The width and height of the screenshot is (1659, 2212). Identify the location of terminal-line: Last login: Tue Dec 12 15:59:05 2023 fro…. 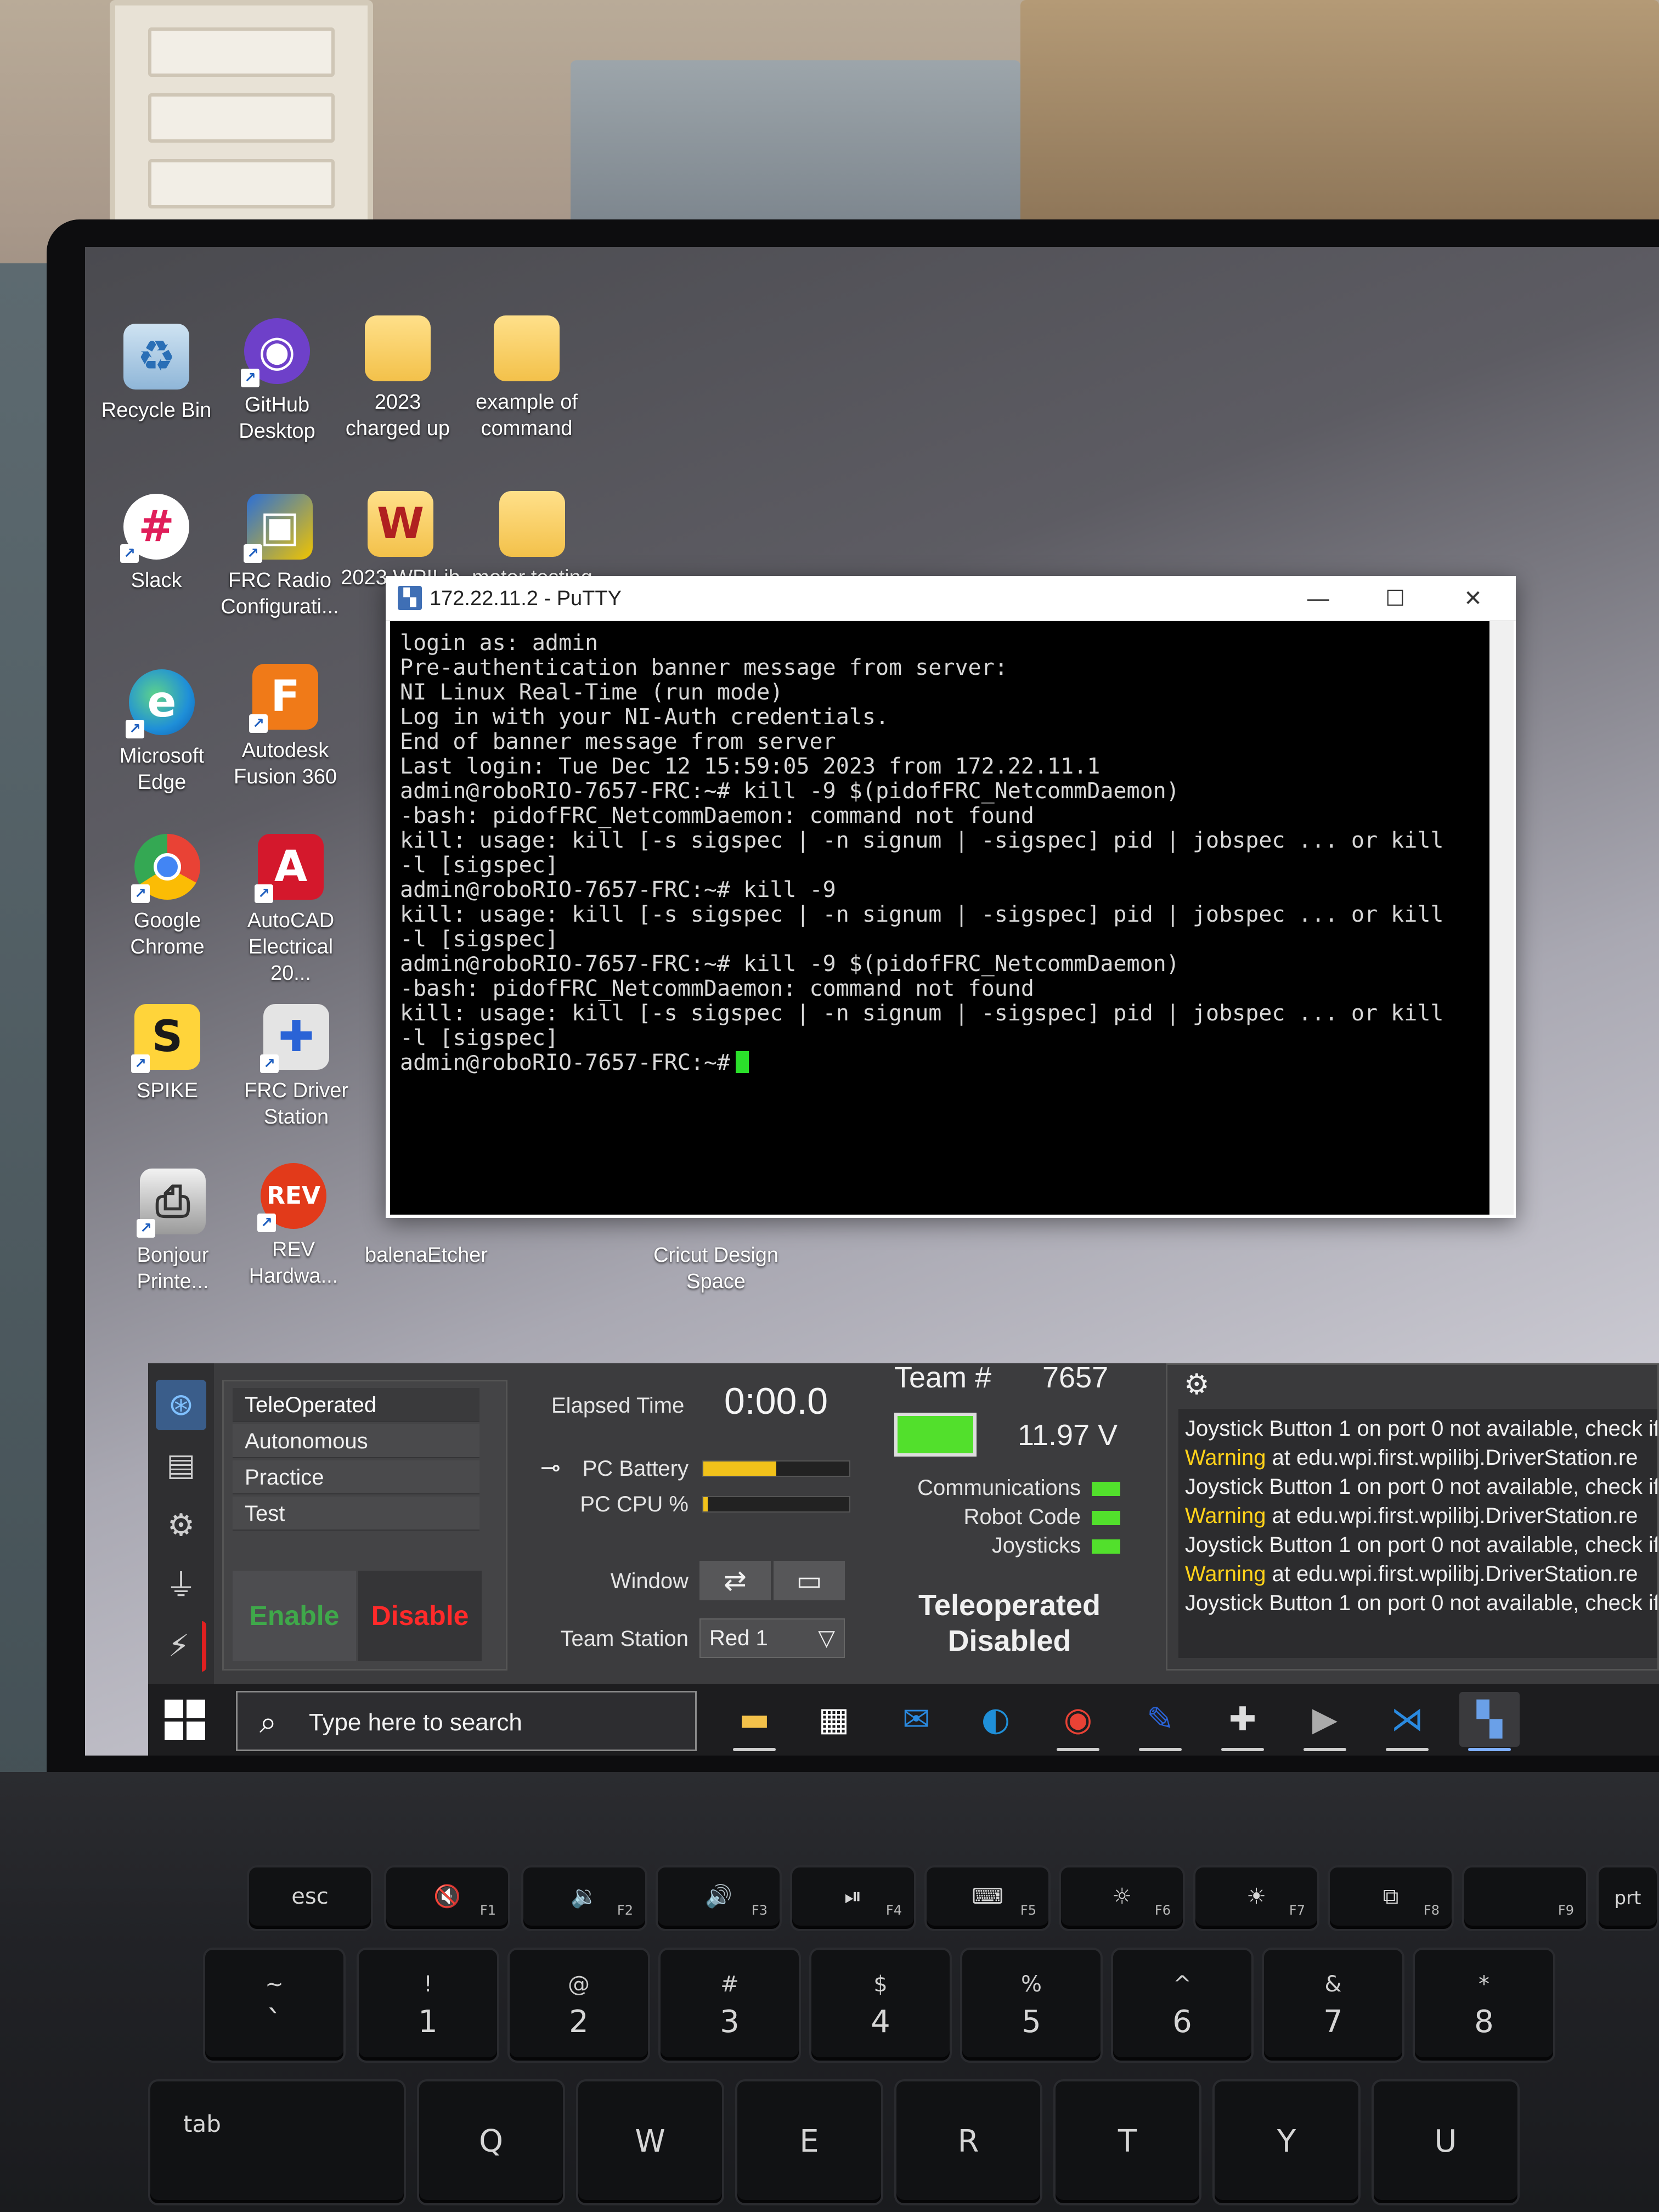
(751, 766).